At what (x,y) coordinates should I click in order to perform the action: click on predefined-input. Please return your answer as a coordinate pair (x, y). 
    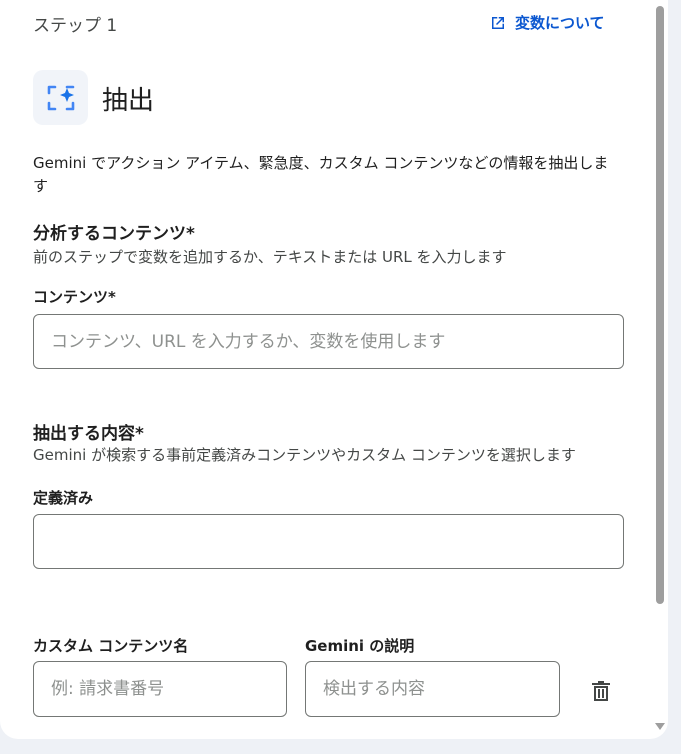
    Looking at the image, I should click on (328, 541).